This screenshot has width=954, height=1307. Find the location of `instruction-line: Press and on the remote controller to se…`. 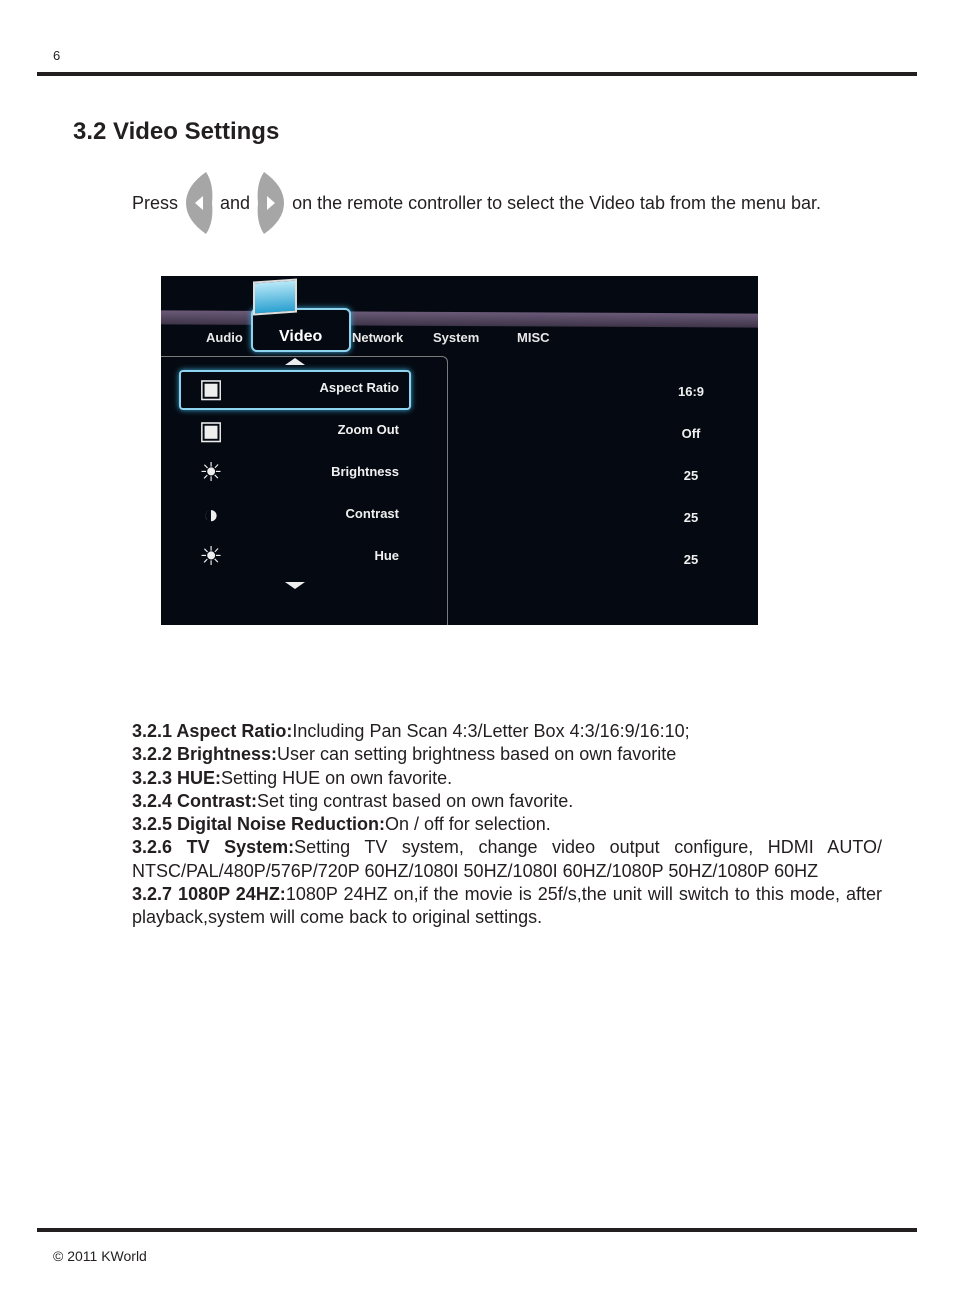

instruction-line: Press and on the remote controller to se… is located at coordinates (476, 203).